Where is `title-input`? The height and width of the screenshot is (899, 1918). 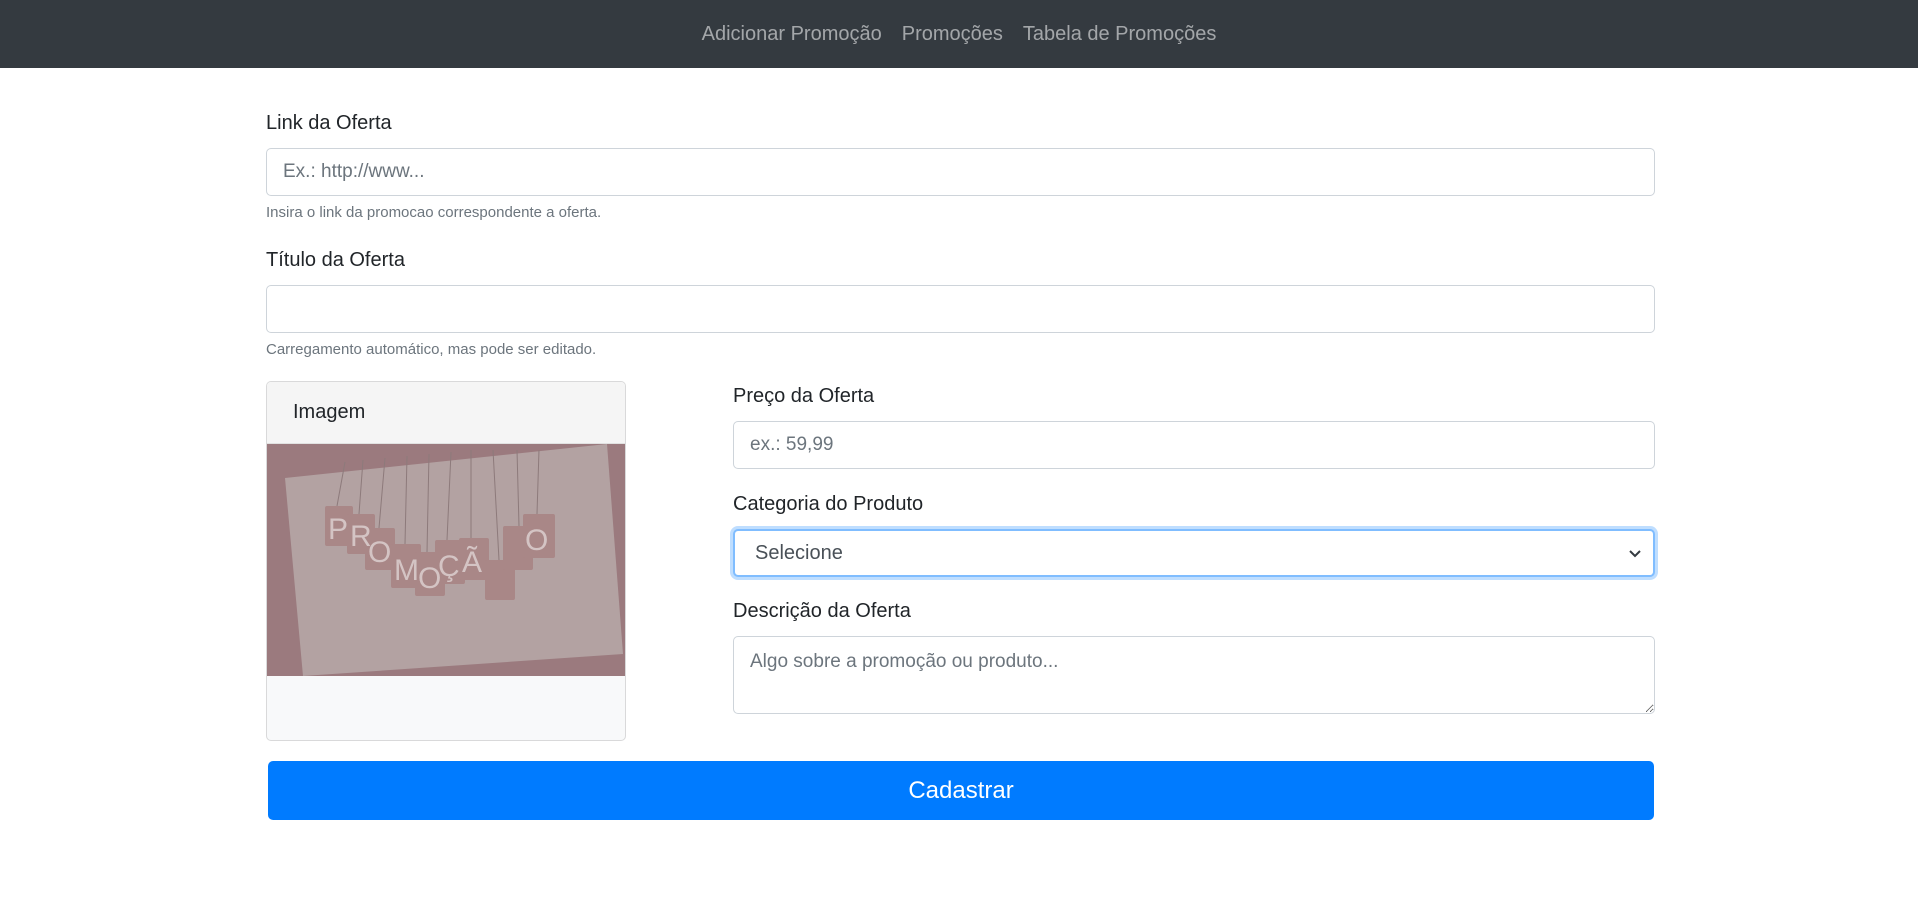
title-input is located at coordinates (960, 309).